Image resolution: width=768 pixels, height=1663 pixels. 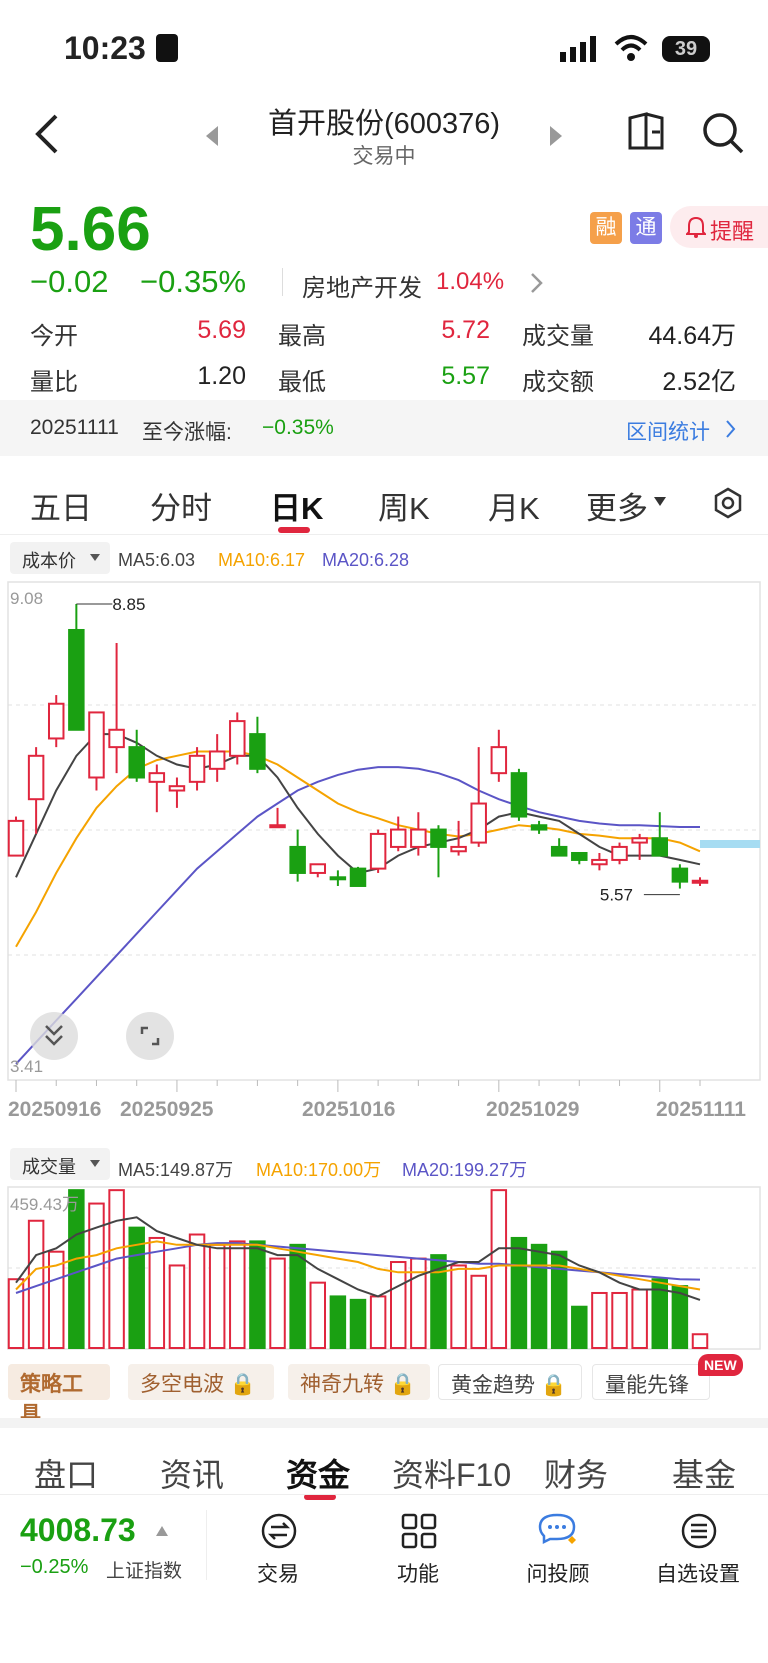 I want to click on volume-dropdown: 成交量, so click(x=60, y=1164).